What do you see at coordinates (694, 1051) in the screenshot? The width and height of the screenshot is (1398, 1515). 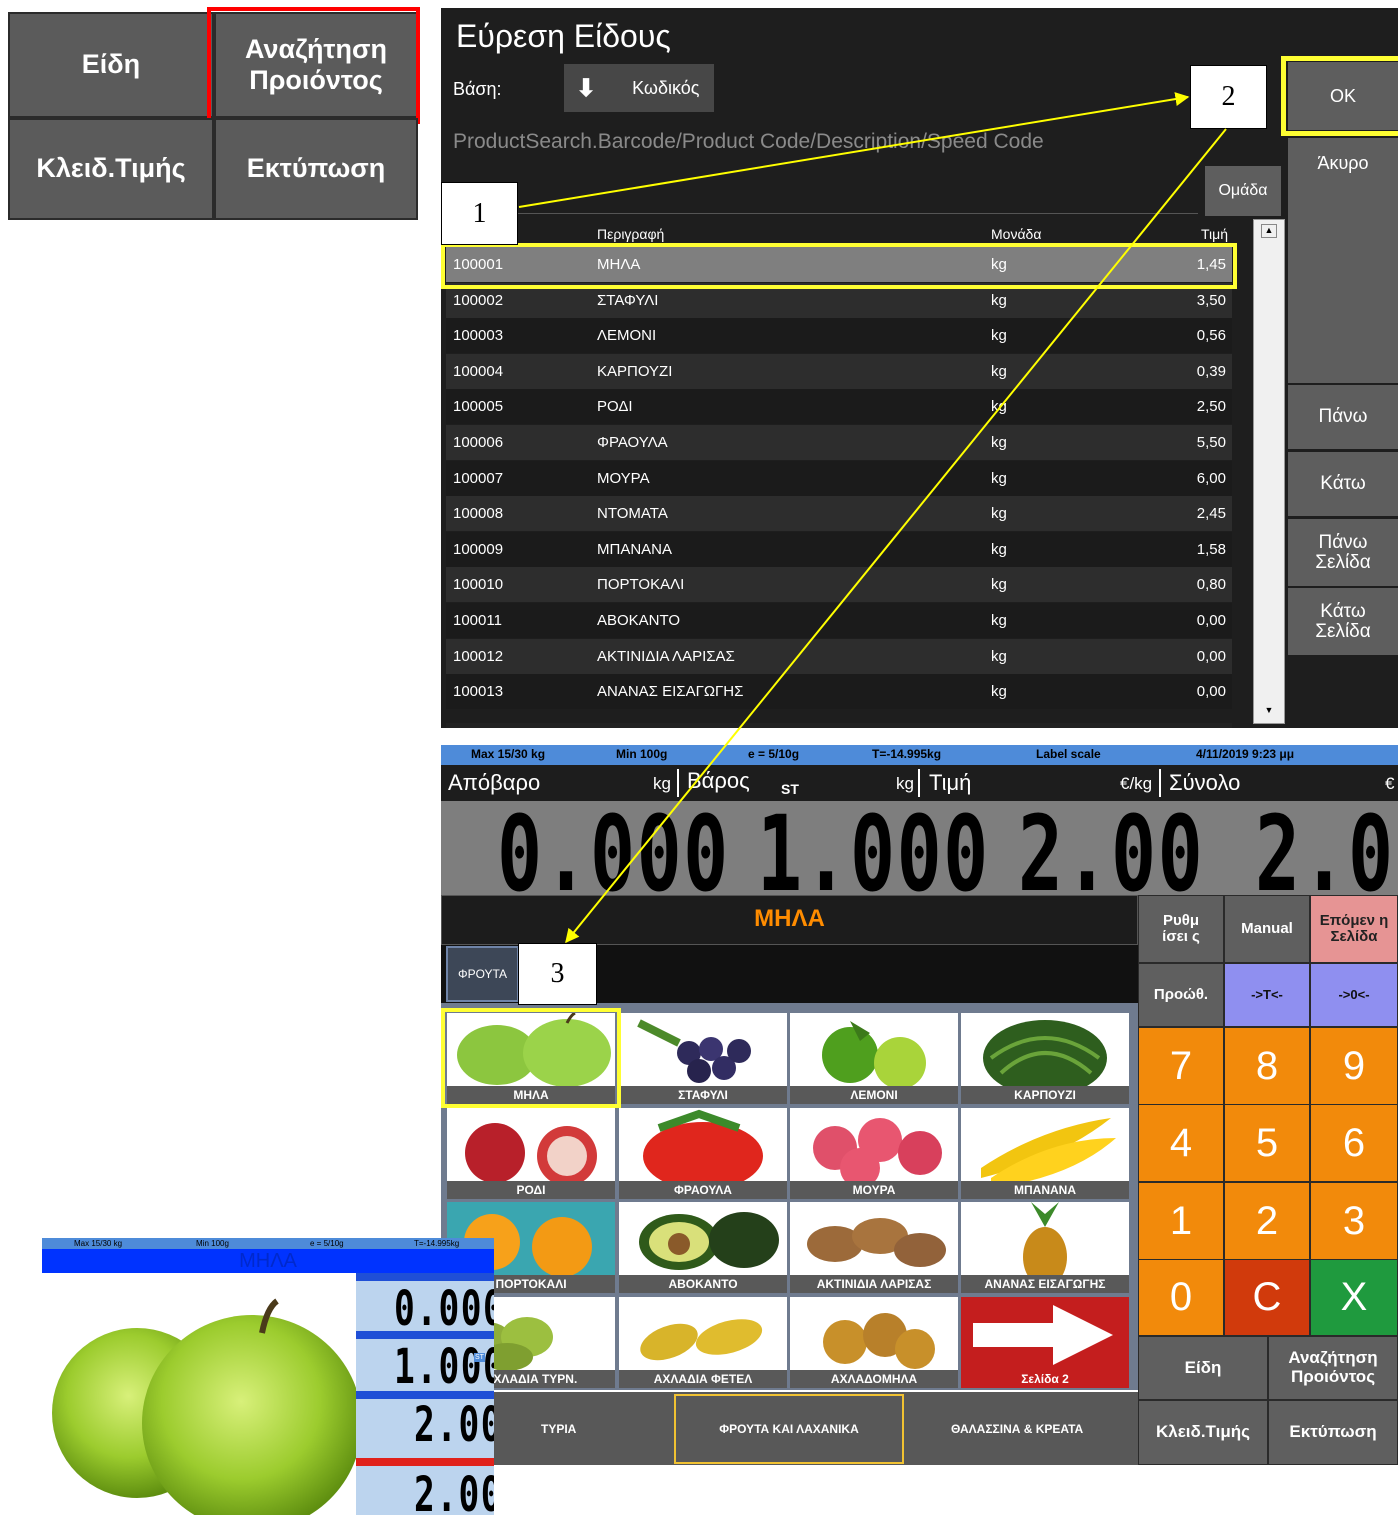 I see `product-image` at bounding box center [694, 1051].